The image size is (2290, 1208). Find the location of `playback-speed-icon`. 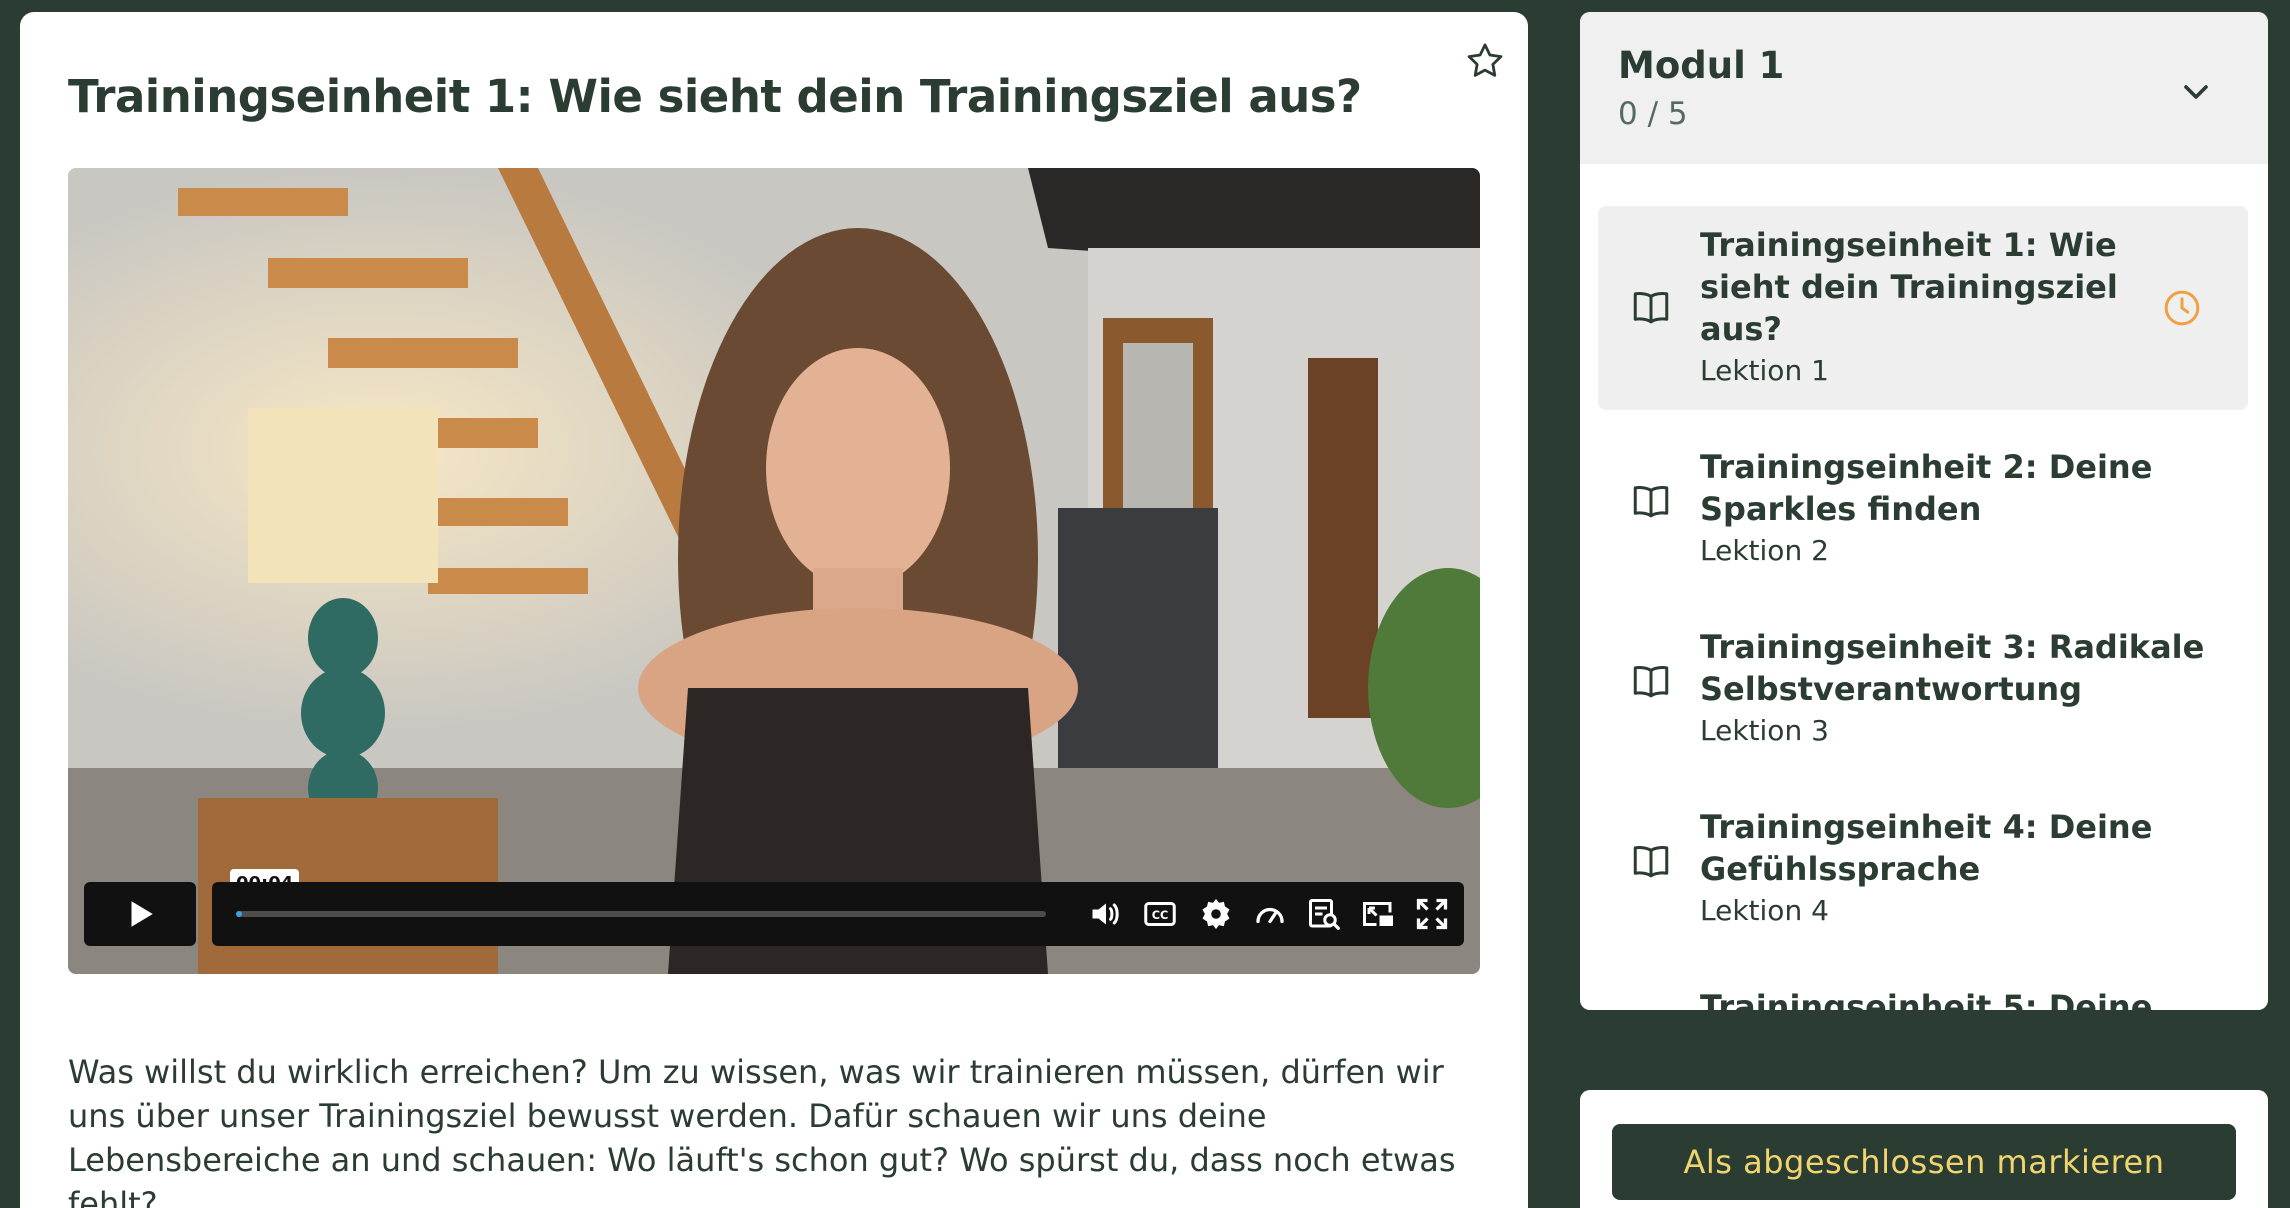

playback-speed-icon is located at coordinates (1270, 914).